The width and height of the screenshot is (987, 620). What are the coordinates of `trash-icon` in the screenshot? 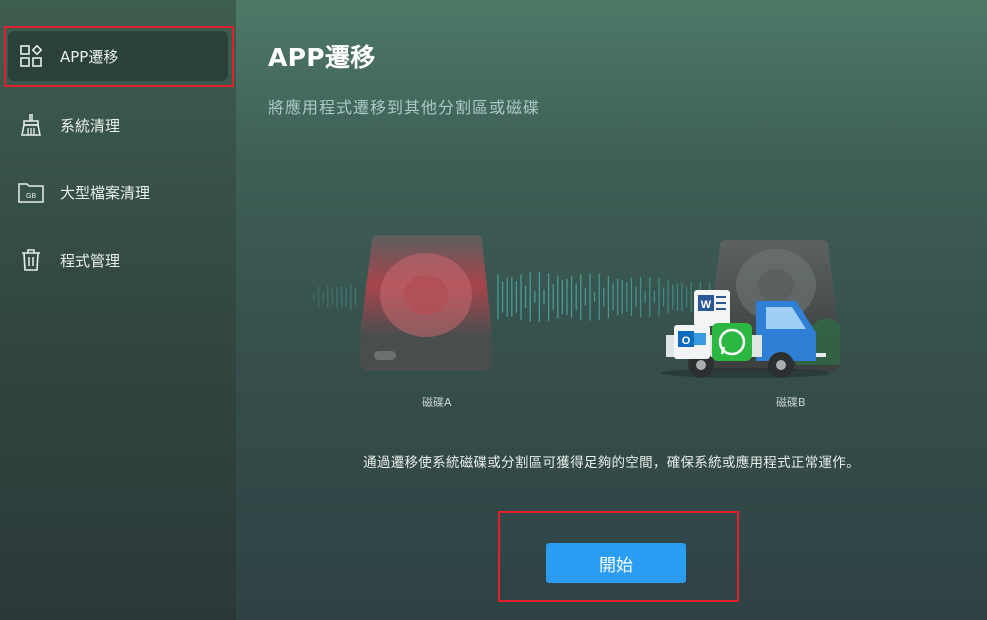 It's located at (31, 260).